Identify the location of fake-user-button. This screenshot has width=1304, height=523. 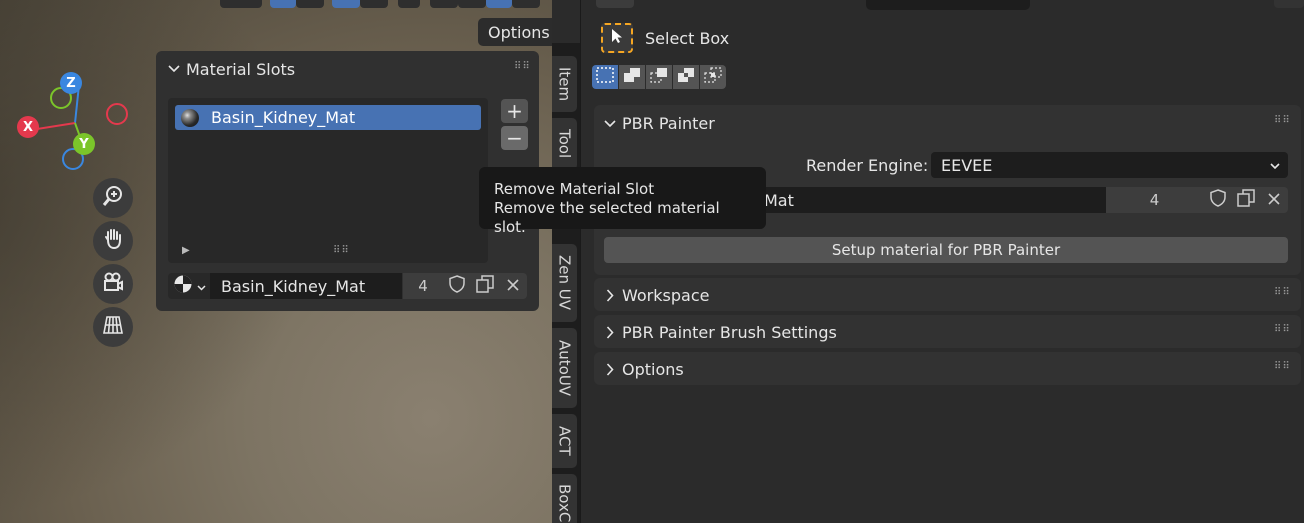
(457, 286).